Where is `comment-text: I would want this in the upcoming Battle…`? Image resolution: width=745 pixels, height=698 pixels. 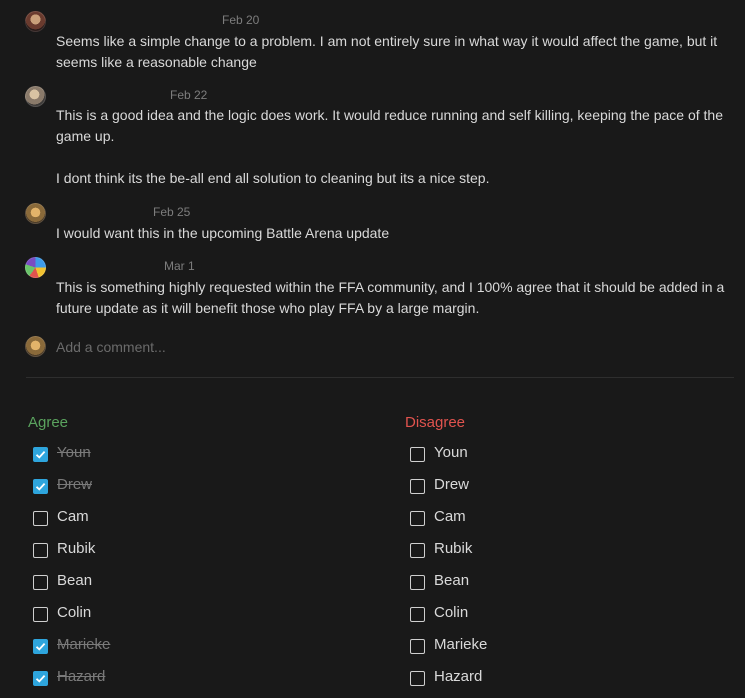 comment-text: I would want this in the upcoming Battle… is located at coordinates (223, 233).